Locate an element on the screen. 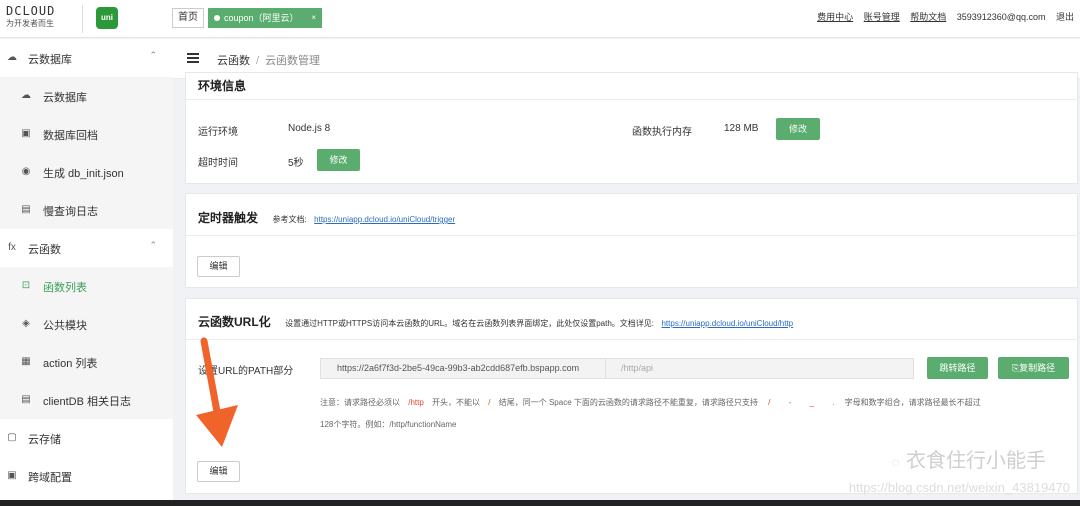 The height and width of the screenshot is (506, 1080). cors-icon: ▣ is located at coordinates (12, 475).